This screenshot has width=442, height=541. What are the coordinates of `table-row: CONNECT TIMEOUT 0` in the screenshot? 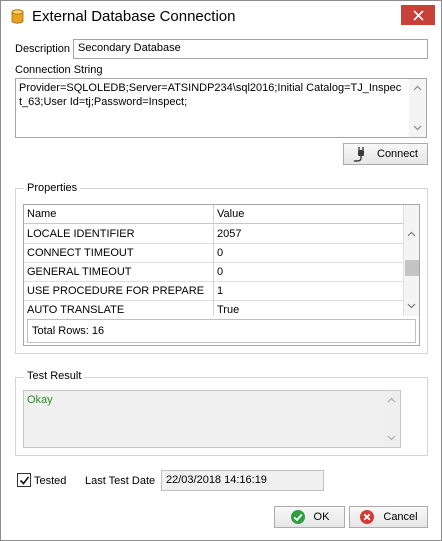 It's located at (214, 253).